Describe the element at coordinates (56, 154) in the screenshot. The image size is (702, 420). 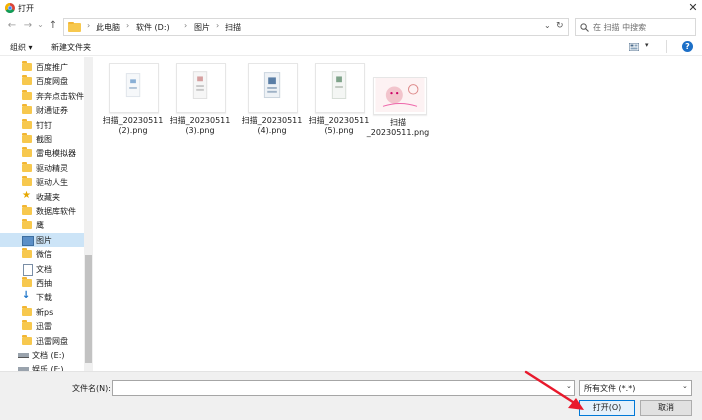
I see `sidebar-item-label: 雷电模拟器` at that location.